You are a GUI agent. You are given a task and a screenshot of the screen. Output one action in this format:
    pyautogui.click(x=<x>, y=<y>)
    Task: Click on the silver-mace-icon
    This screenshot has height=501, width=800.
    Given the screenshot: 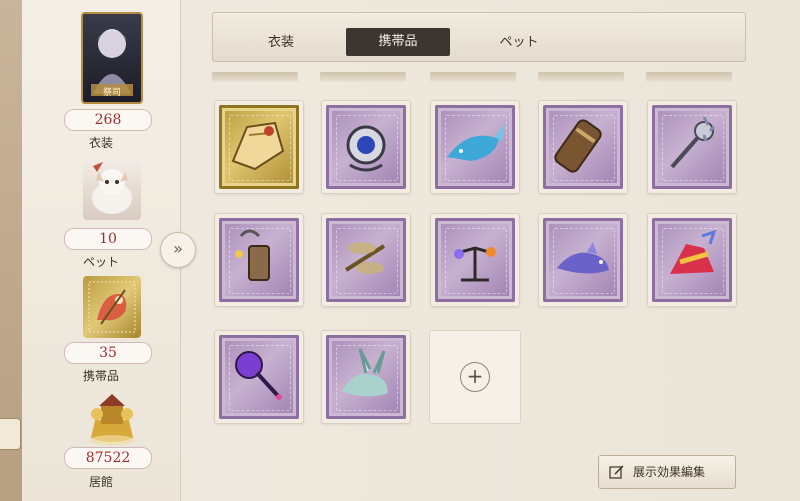 What is the action you would take?
    pyautogui.click(x=693, y=142)
    